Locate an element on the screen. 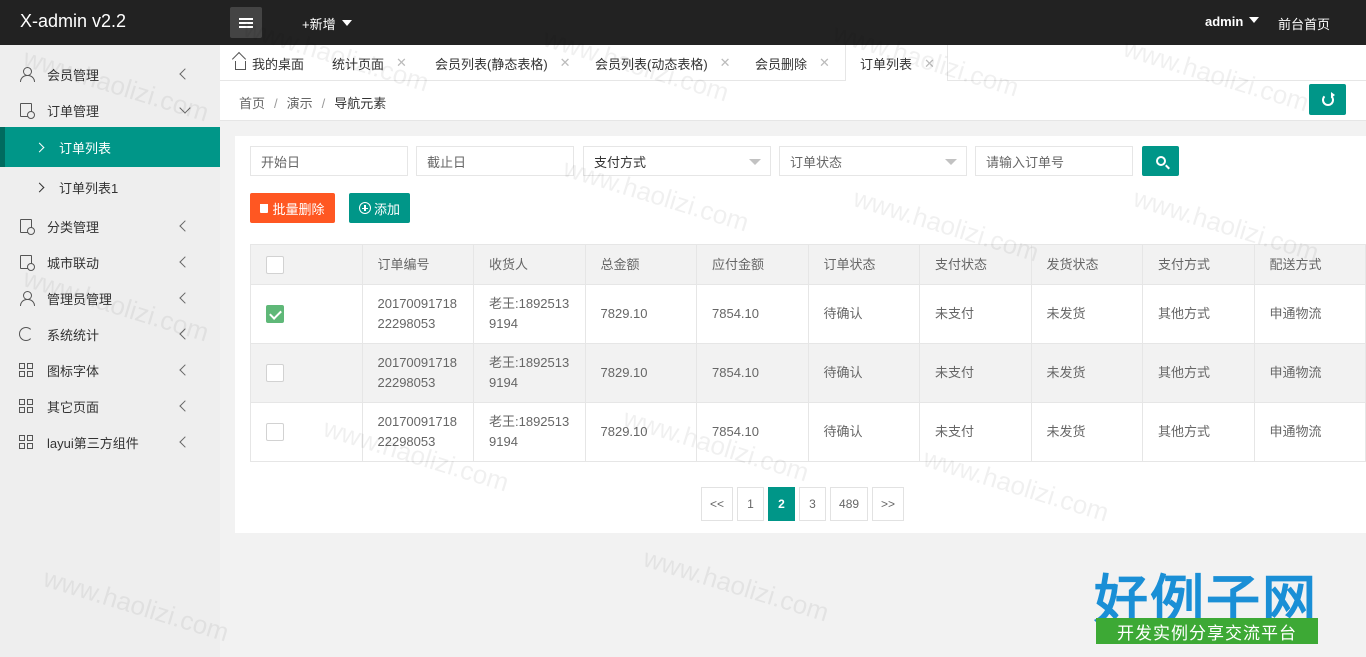 The image size is (1366, 657). add-button: 添加 is located at coordinates (379, 208).